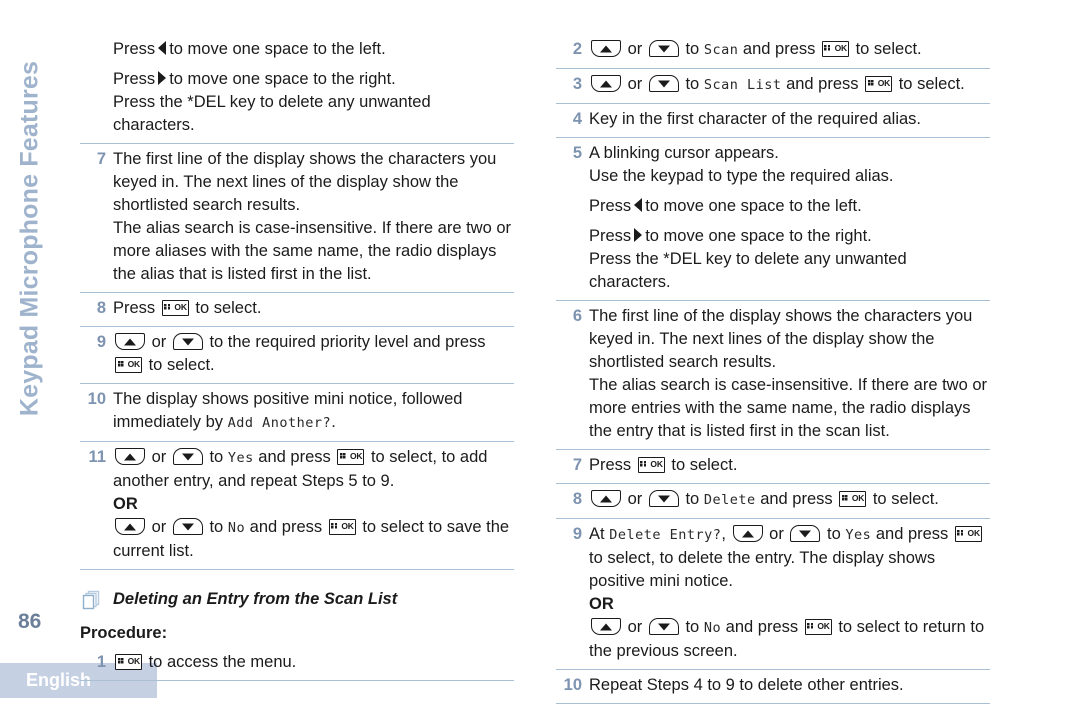  What do you see at coordinates (297, 600) in the screenshot?
I see `section-heading: Deleting an Entry from the Scan List` at bounding box center [297, 600].